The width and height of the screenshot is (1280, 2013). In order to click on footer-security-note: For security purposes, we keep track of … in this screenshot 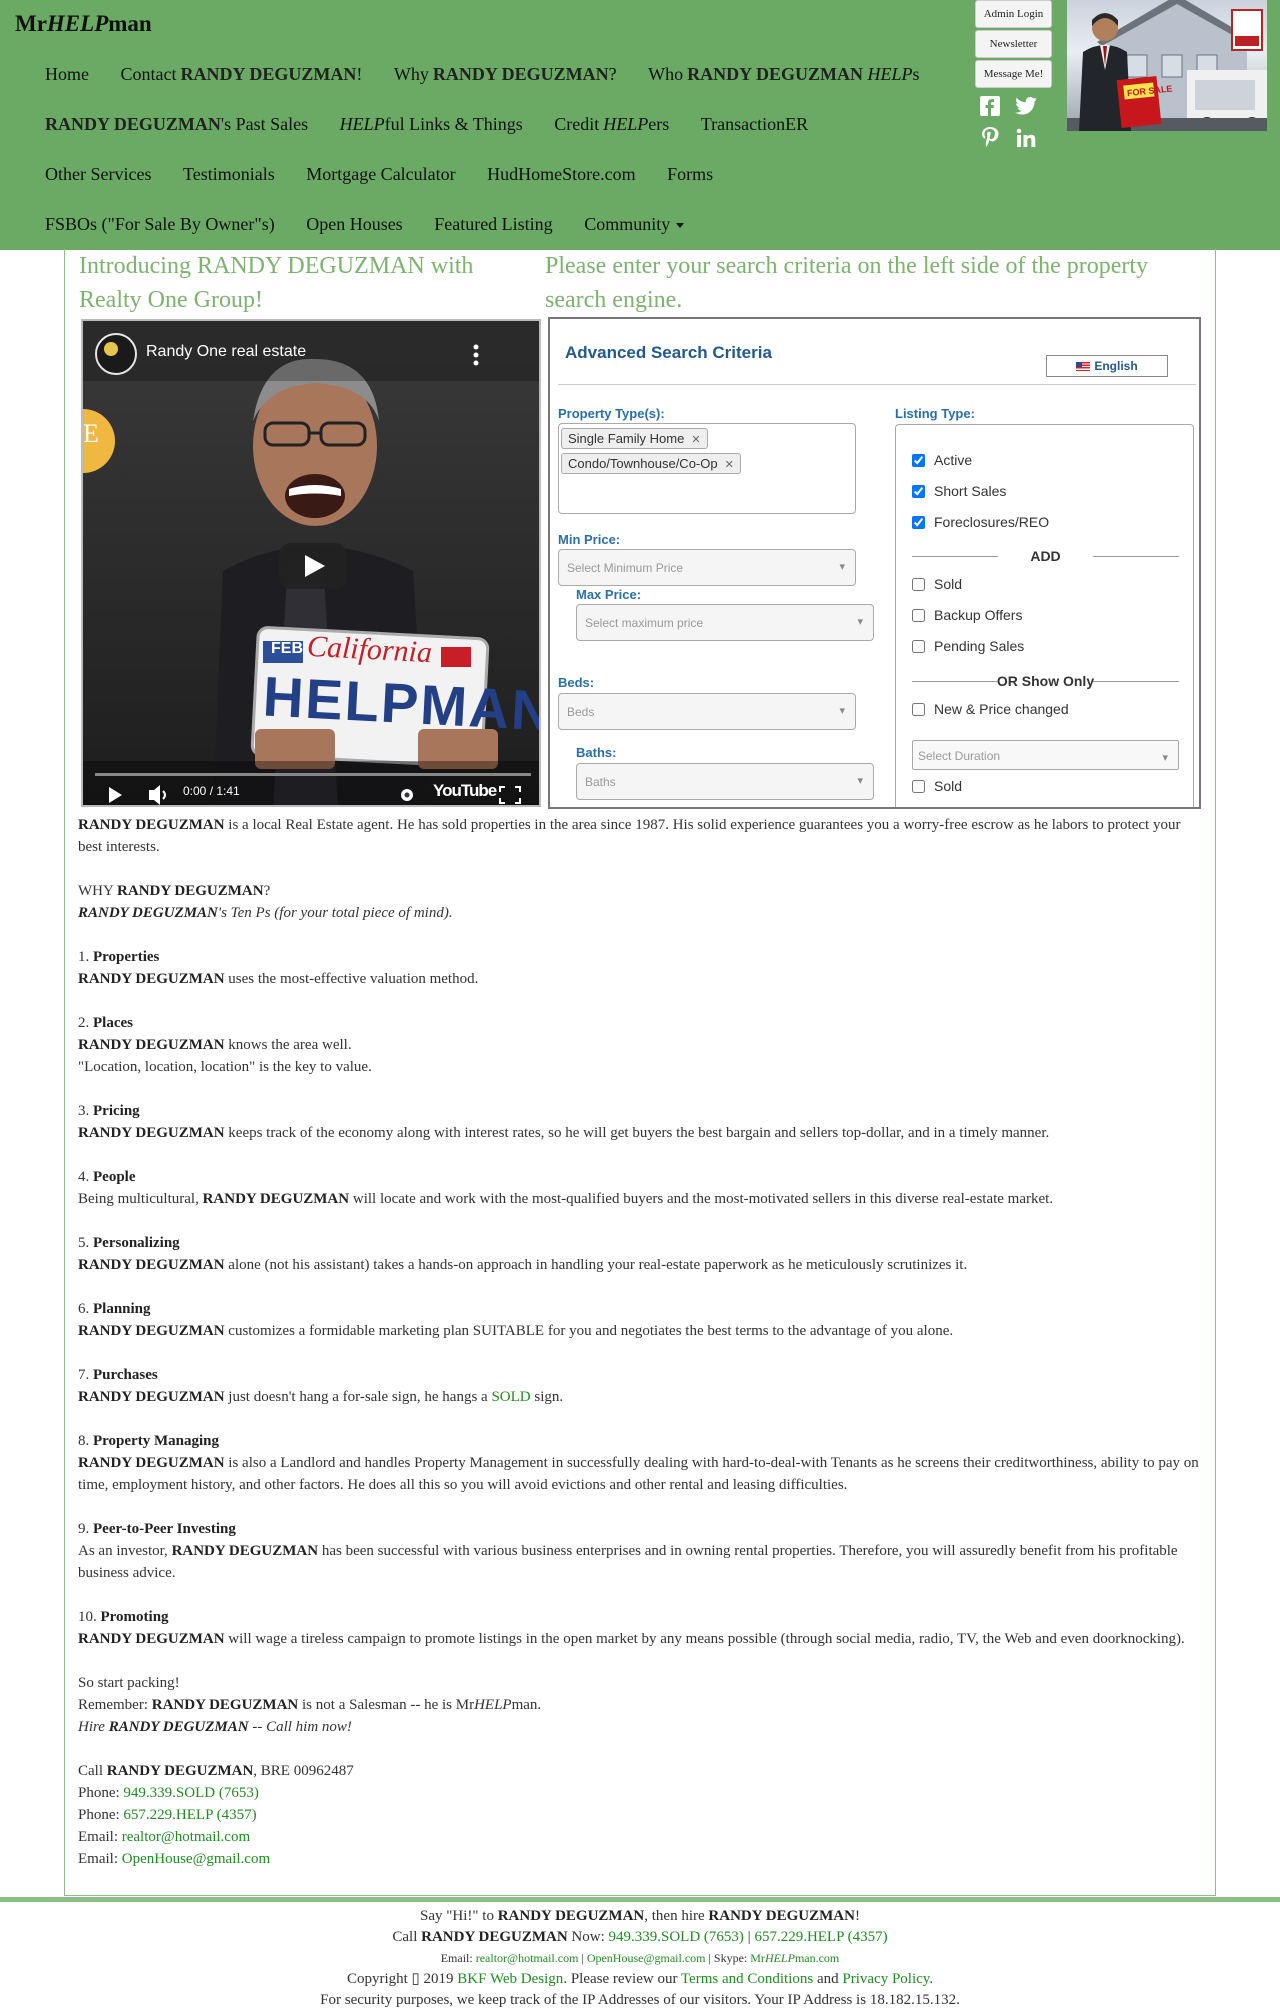, I will do `click(640, 2000)`.